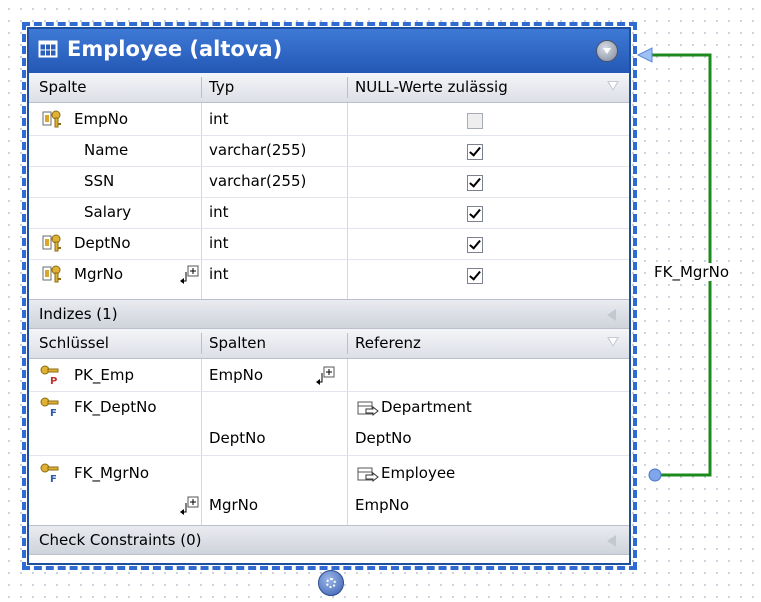  Describe the element at coordinates (111, 473) in the screenshot. I see `key-name: FK_MgrNo` at that location.